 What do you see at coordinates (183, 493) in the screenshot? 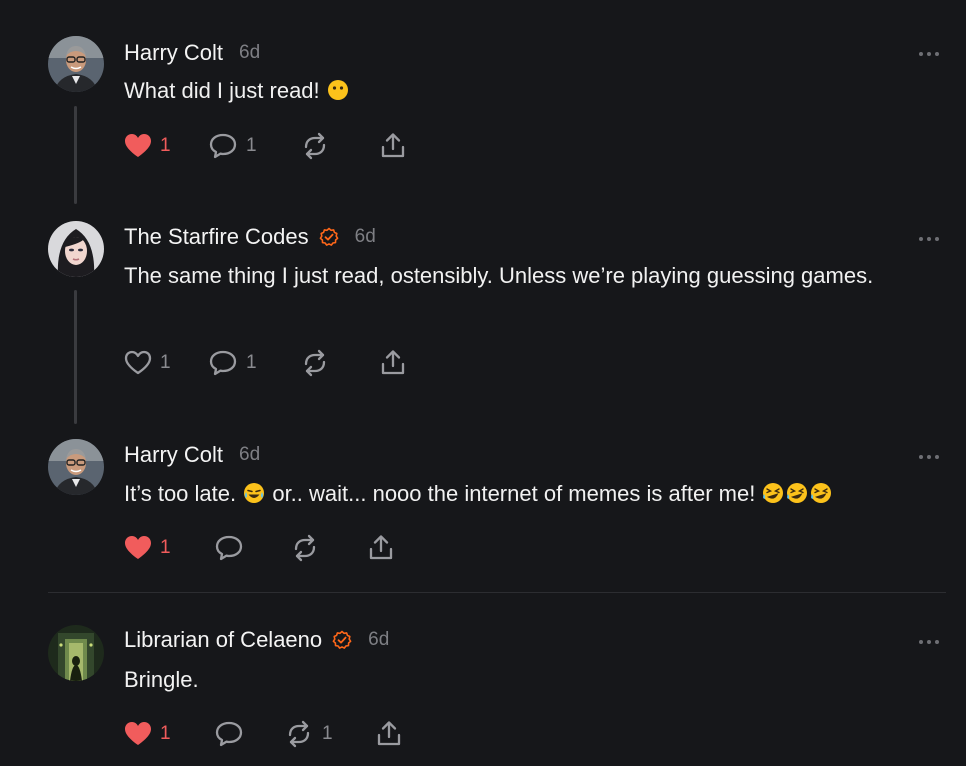
I see `comment-text-segment: It’s too late.` at bounding box center [183, 493].